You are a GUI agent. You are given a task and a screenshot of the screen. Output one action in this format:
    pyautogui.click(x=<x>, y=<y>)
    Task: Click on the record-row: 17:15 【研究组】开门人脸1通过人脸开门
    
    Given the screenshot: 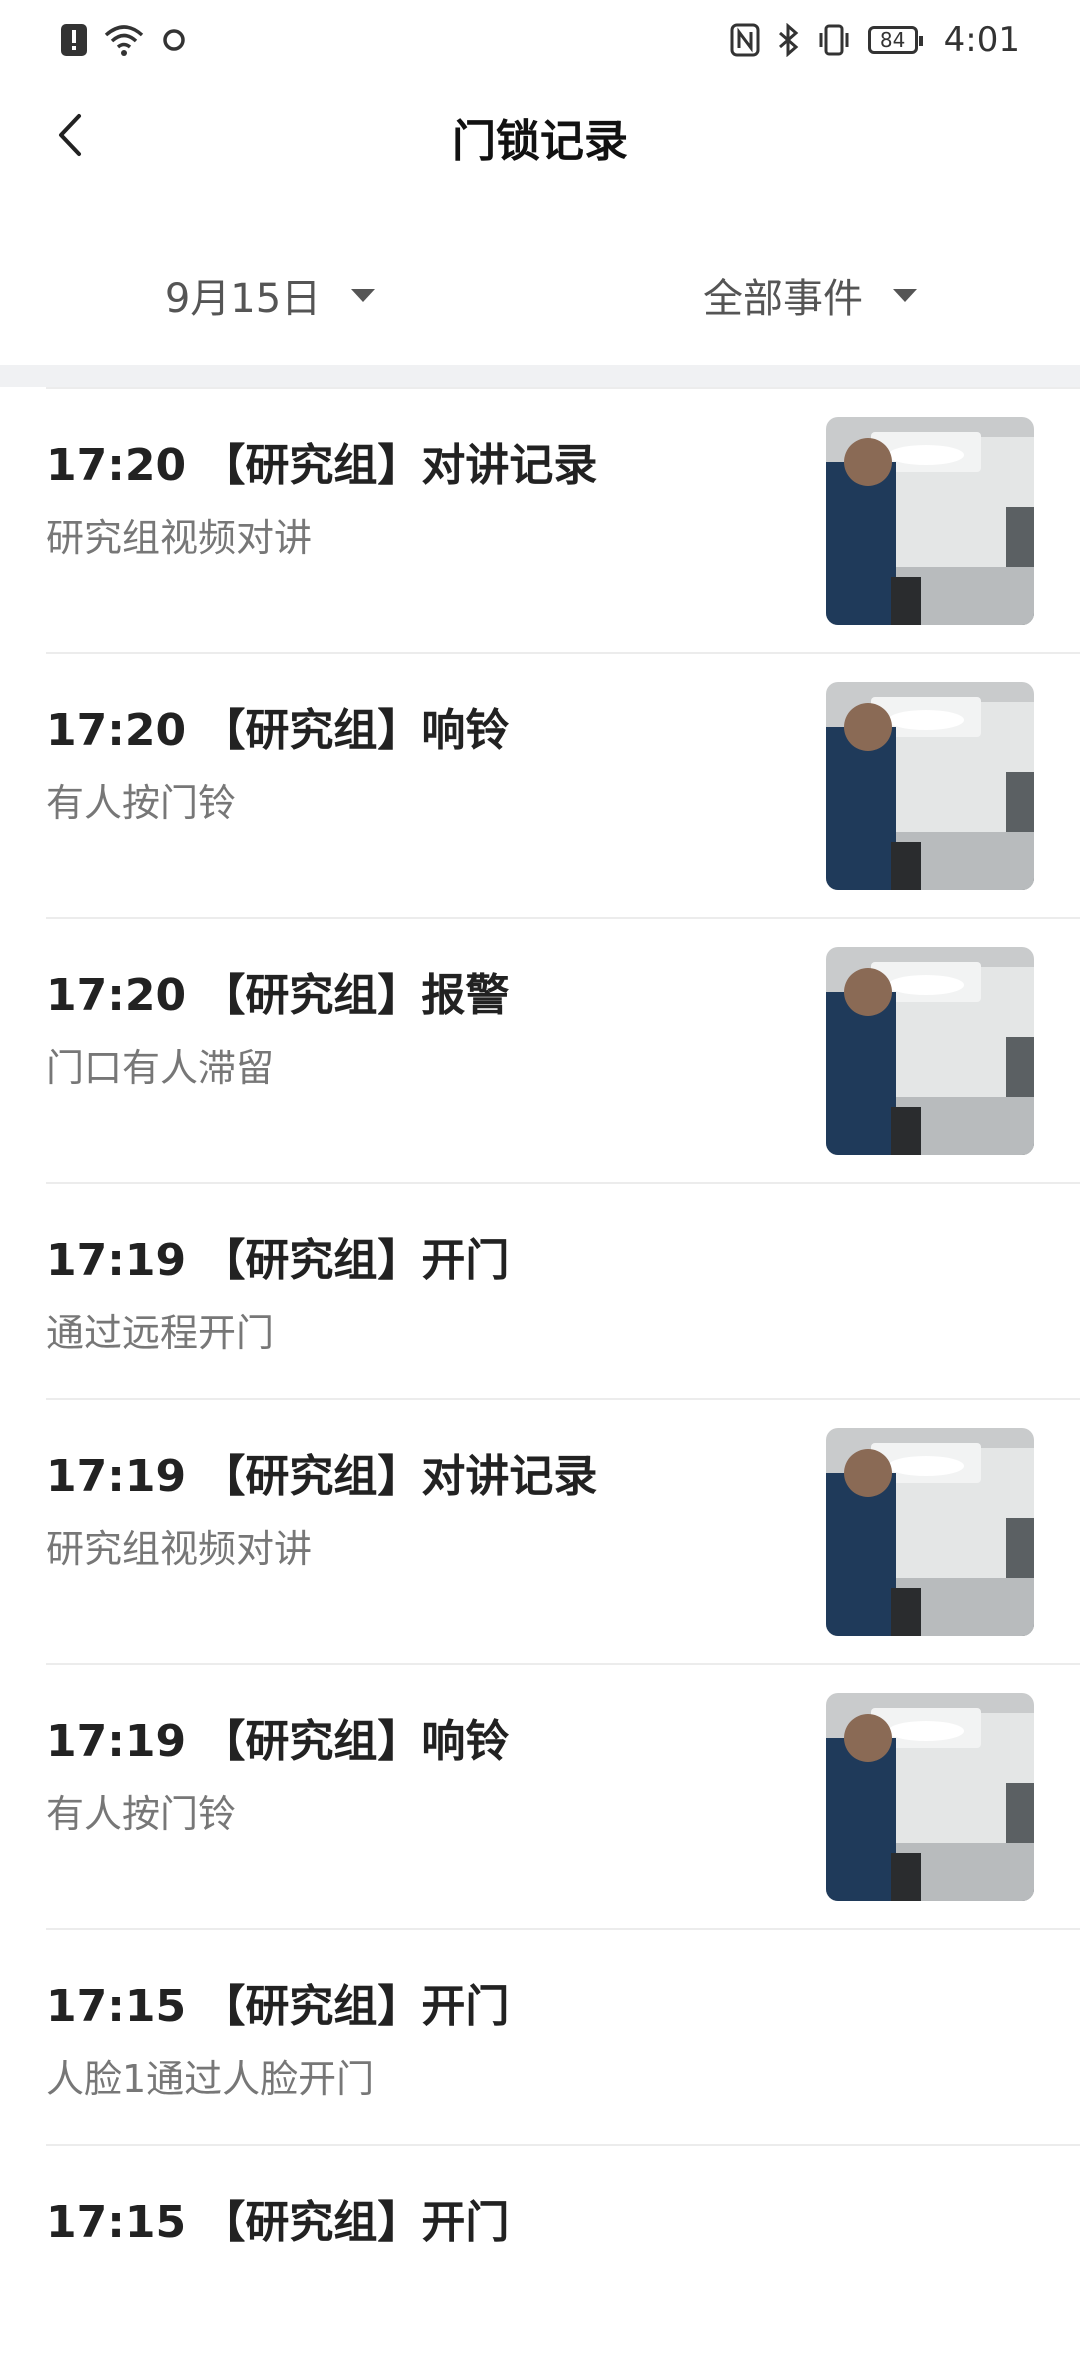 What is the action you would take?
    pyautogui.click(x=563, y=2036)
    